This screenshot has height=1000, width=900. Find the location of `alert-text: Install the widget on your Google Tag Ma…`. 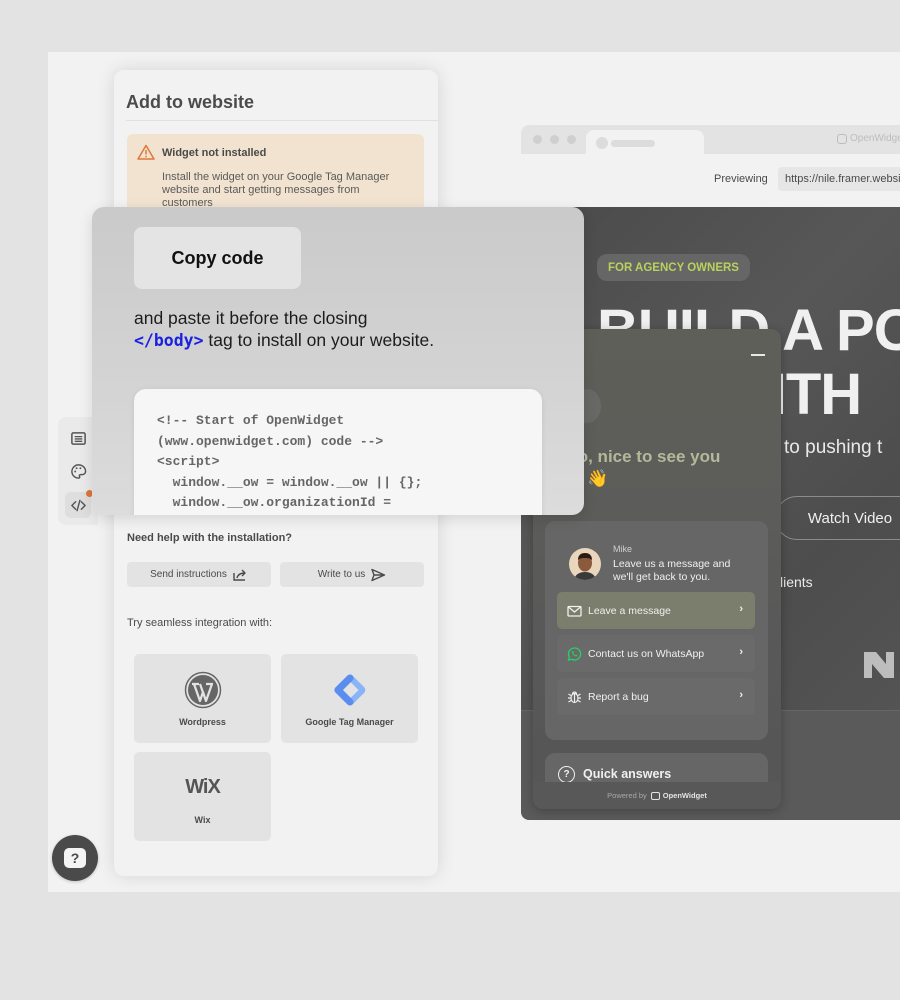

alert-text: Install the widget on your Google Tag Ma… is located at coordinates (276, 190).